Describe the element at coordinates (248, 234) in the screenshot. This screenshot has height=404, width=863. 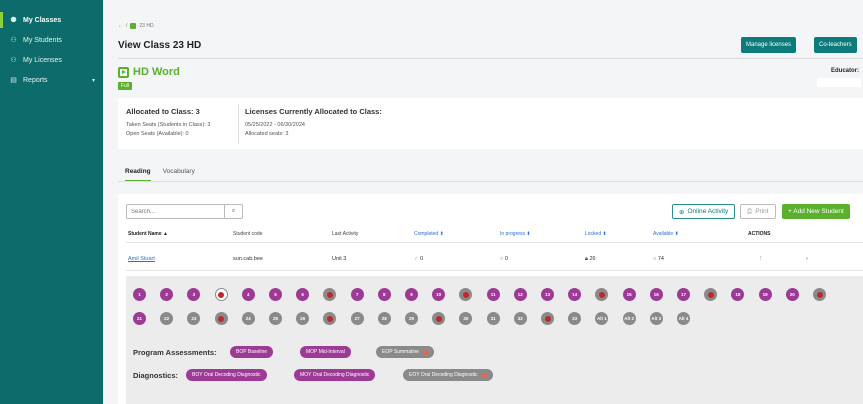
I see `column-header: Student code` at that location.